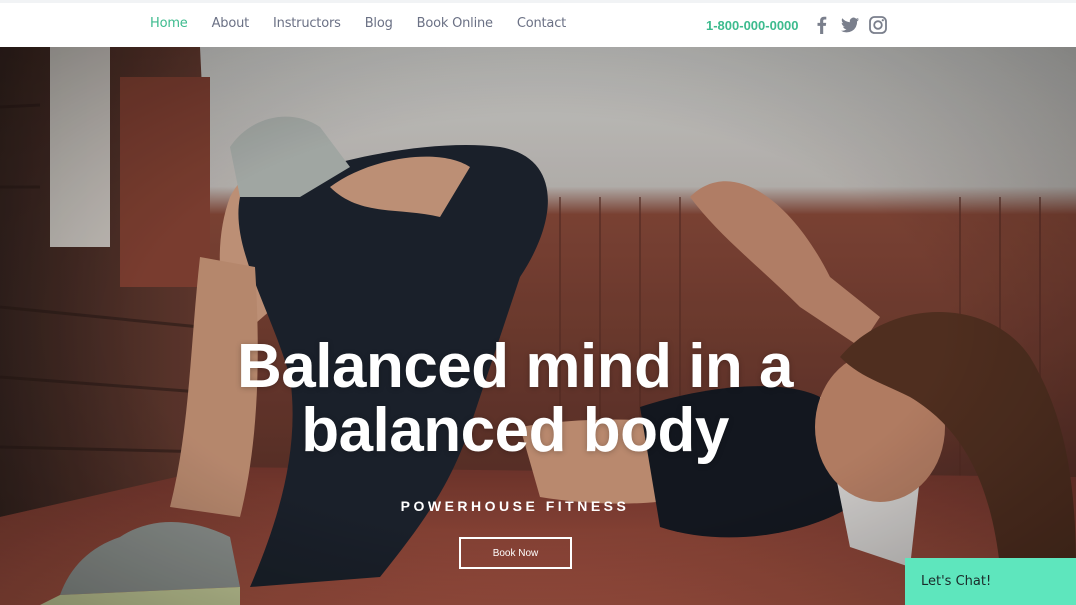  Describe the element at coordinates (822, 25) in the screenshot. I see `facebook-icon` at that location.